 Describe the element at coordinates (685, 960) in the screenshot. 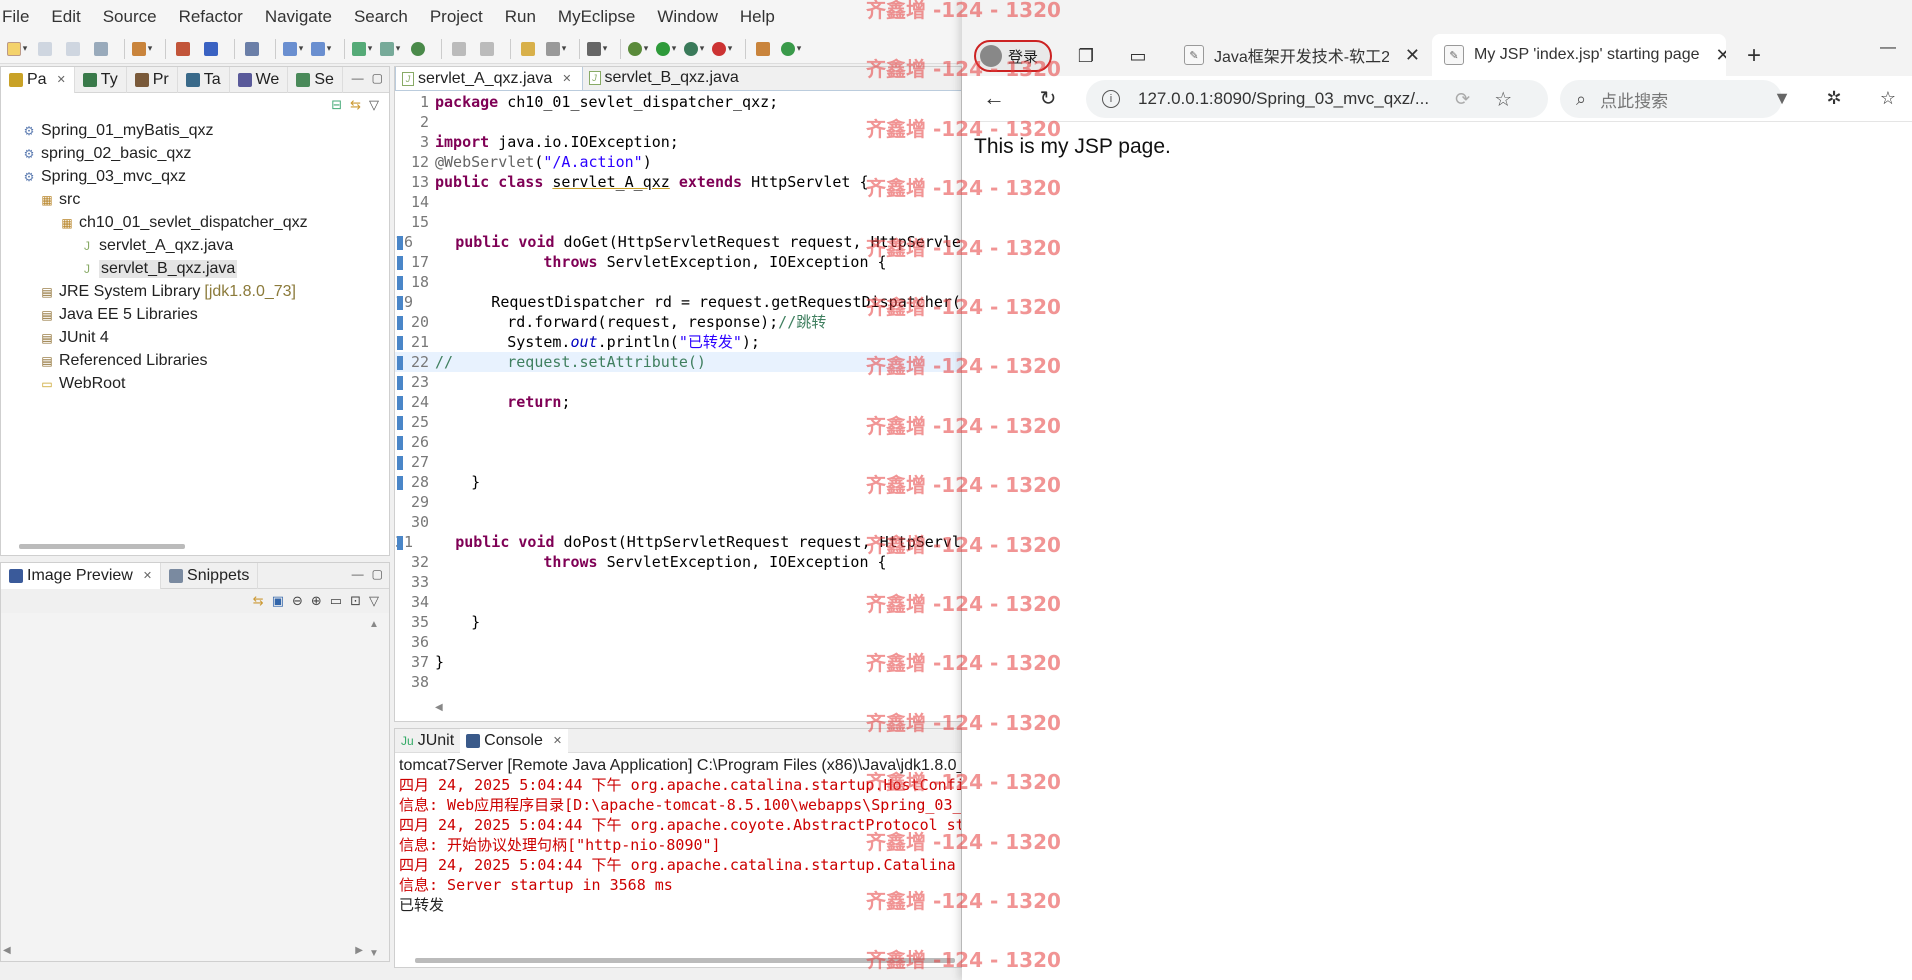

I see `console-horizontal-scrollbar` at that location.